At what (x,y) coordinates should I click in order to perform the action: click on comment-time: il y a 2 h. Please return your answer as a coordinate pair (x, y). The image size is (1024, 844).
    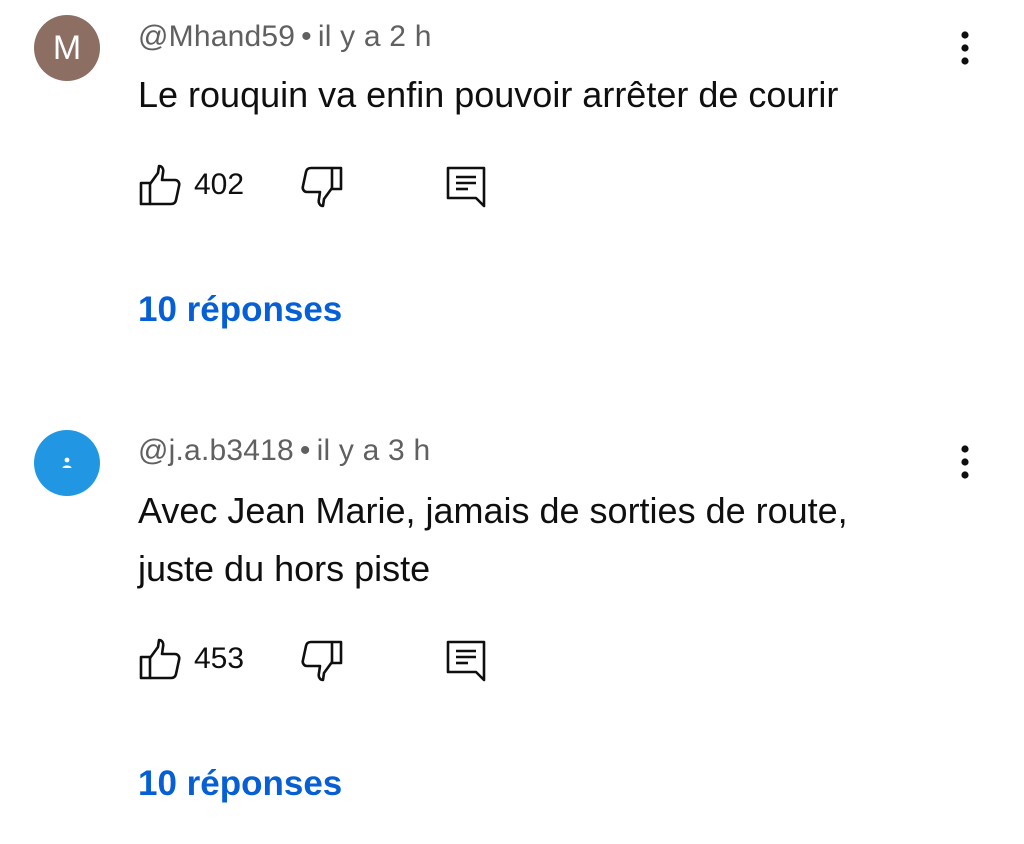
    Looking at the image, I should click on (374, 36).